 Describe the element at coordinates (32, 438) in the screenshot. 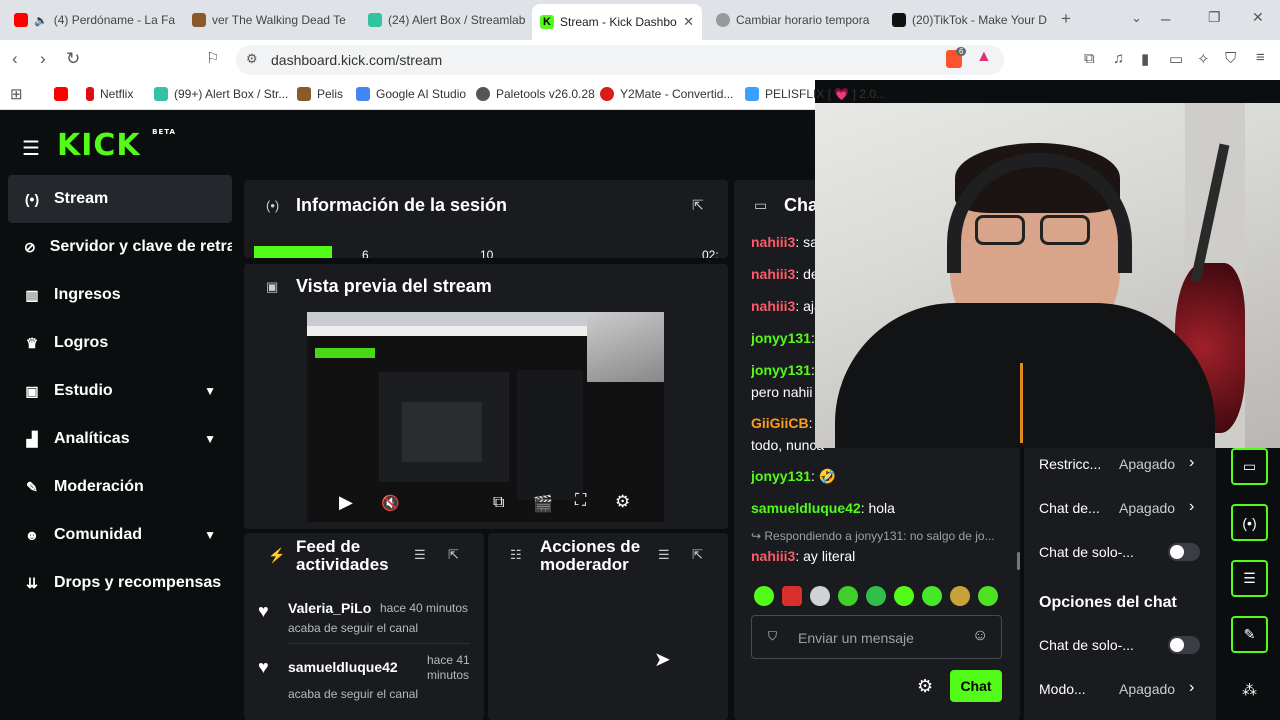

I see `analytics-icon: ▟` at that location.